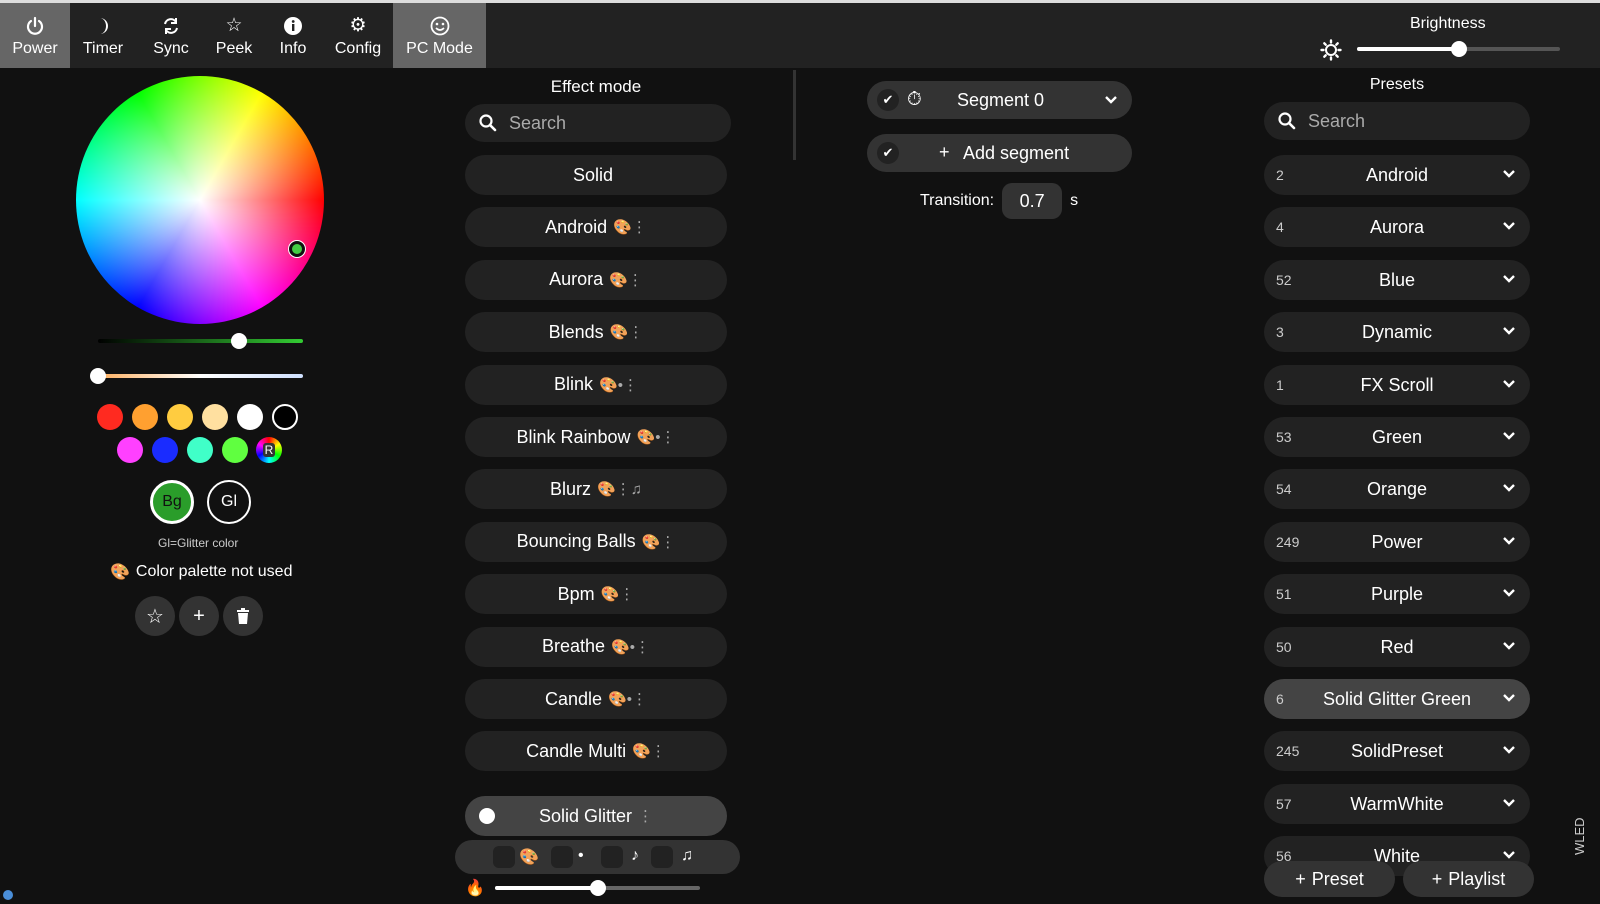 This screenshot has height=904, width=1600. What do you see at coordinates (103, 35) in the screenshot?
I see `timer-button: Timer` at bounding box center [103, 35].